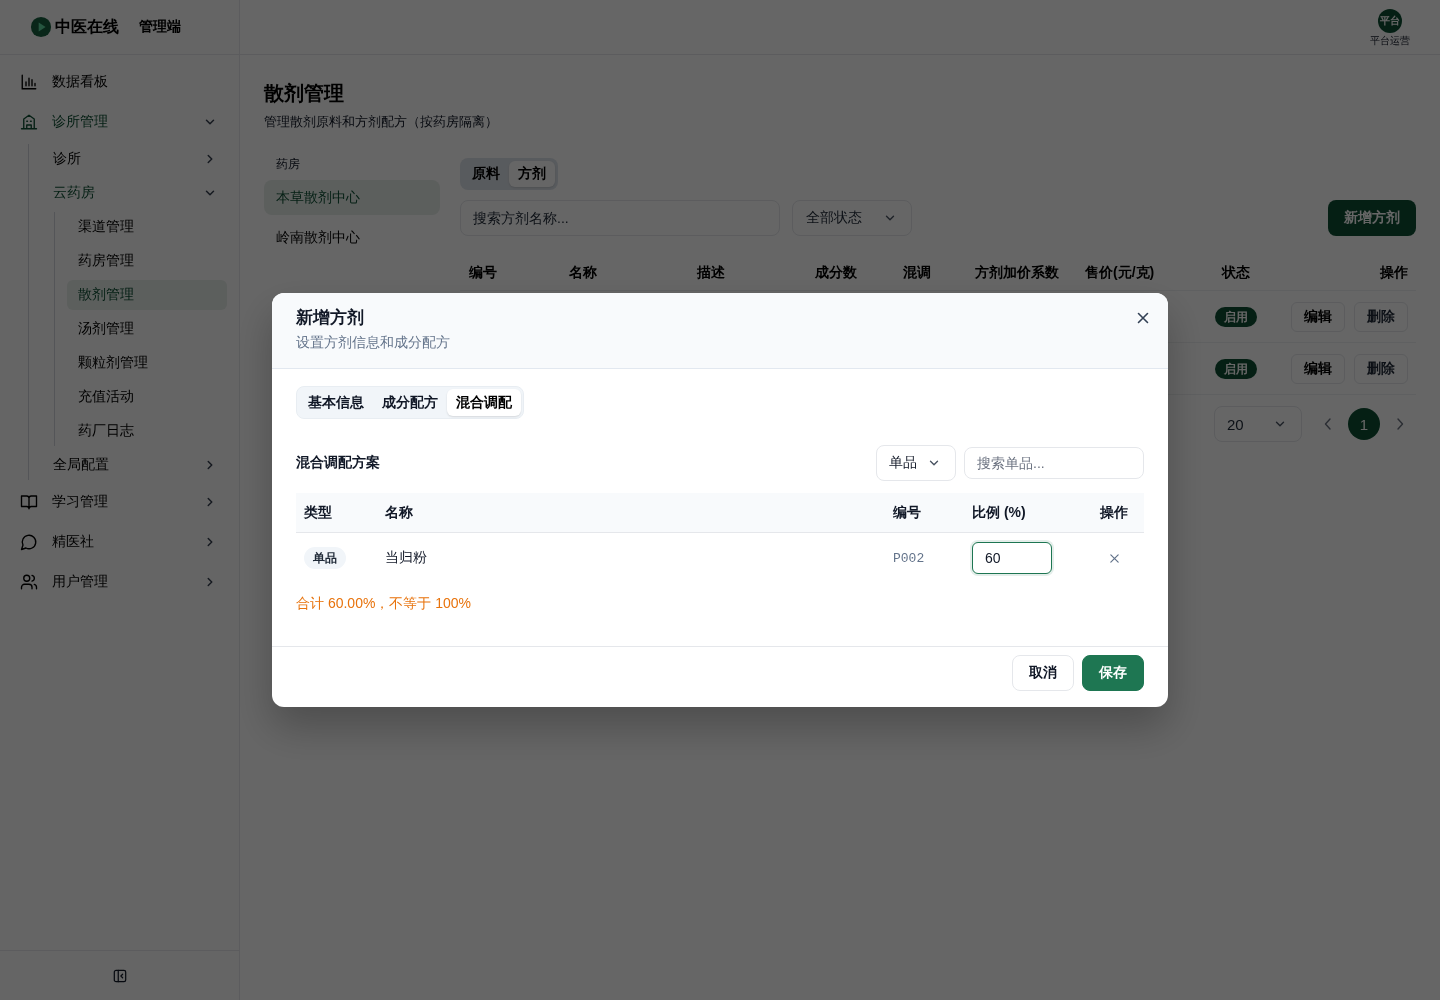 Image resolution: width=1440 pixels, height=1000 pixels. What do you see at coordinates (29, 122) in the screenshot?
I see `building-icon` at bounding box center [29, 122].